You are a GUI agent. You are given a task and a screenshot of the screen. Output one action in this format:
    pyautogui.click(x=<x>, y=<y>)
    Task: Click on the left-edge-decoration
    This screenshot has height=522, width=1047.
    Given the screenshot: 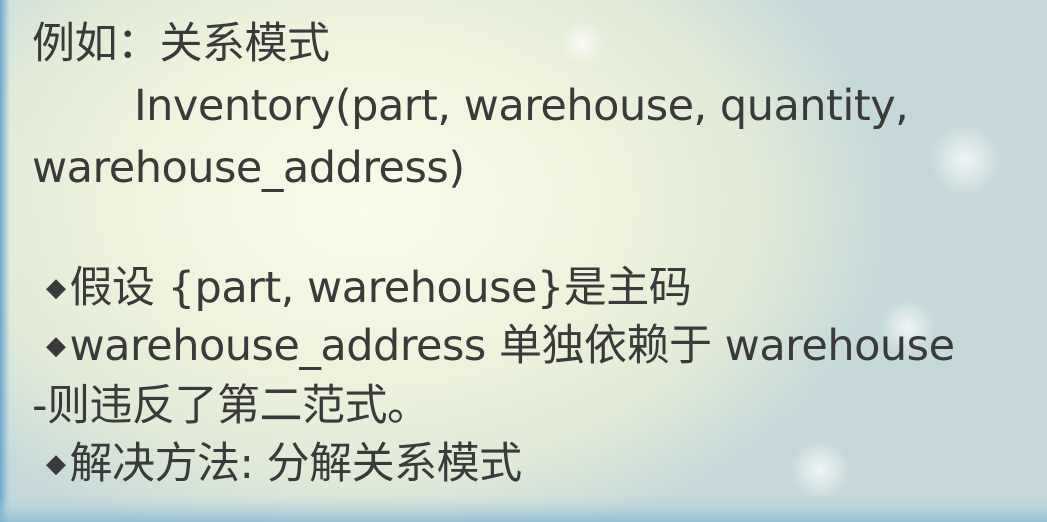 What is the action you would take?
    pyautogui.click(x=5, y=261)
    